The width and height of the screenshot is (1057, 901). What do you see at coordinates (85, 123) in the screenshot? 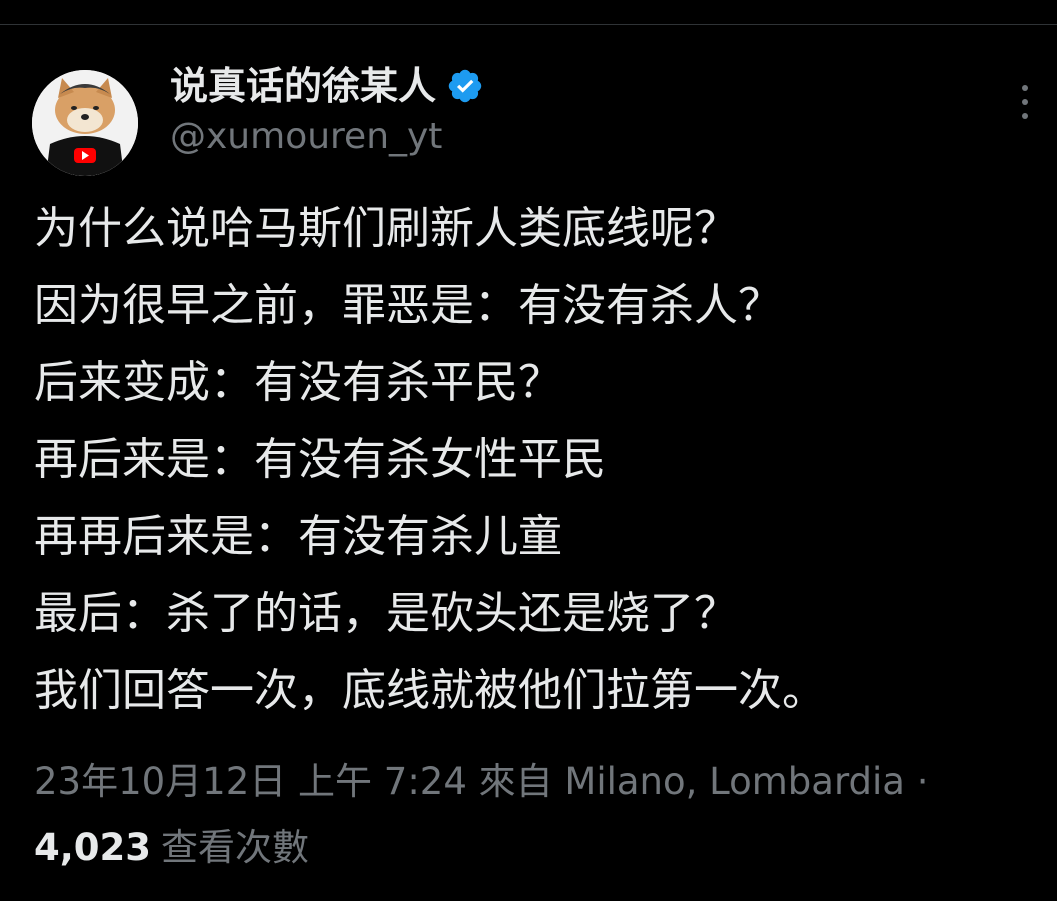
I see `avatar` at bounding box center [85, 123].